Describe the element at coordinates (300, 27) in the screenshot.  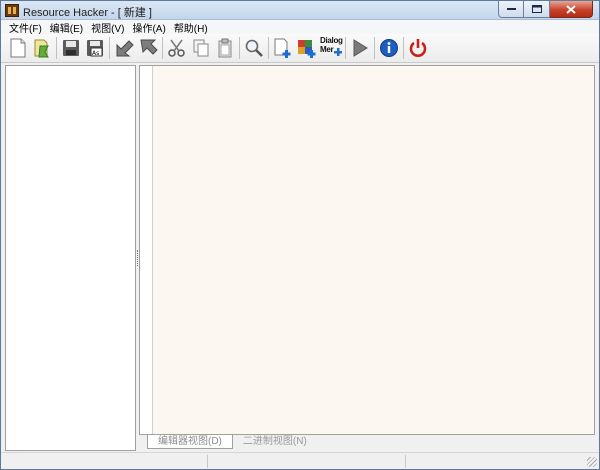
I see `menu-bar: 文件(F) 编辑(E) 视图(V) 操作(A) 帮助(H)` at that location.